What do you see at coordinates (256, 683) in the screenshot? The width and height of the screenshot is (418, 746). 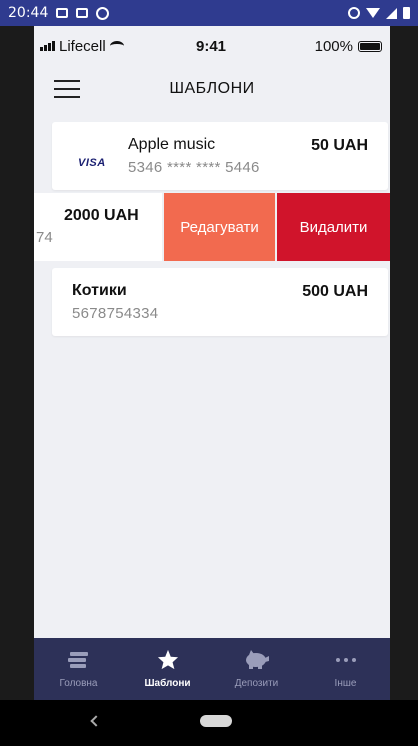 I see `tab-label: Депозити` at bounding box center [256, 683].